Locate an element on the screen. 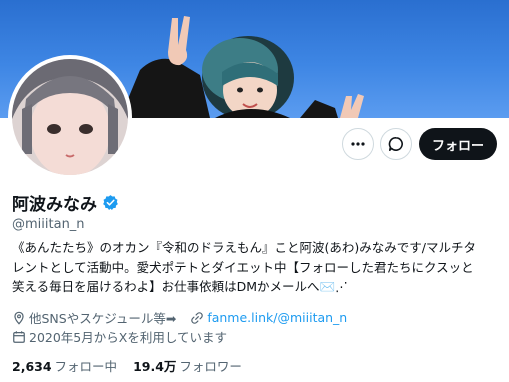 This screenshot has width=509, height=382. avatar-photo is located at coordinates (70, 117).